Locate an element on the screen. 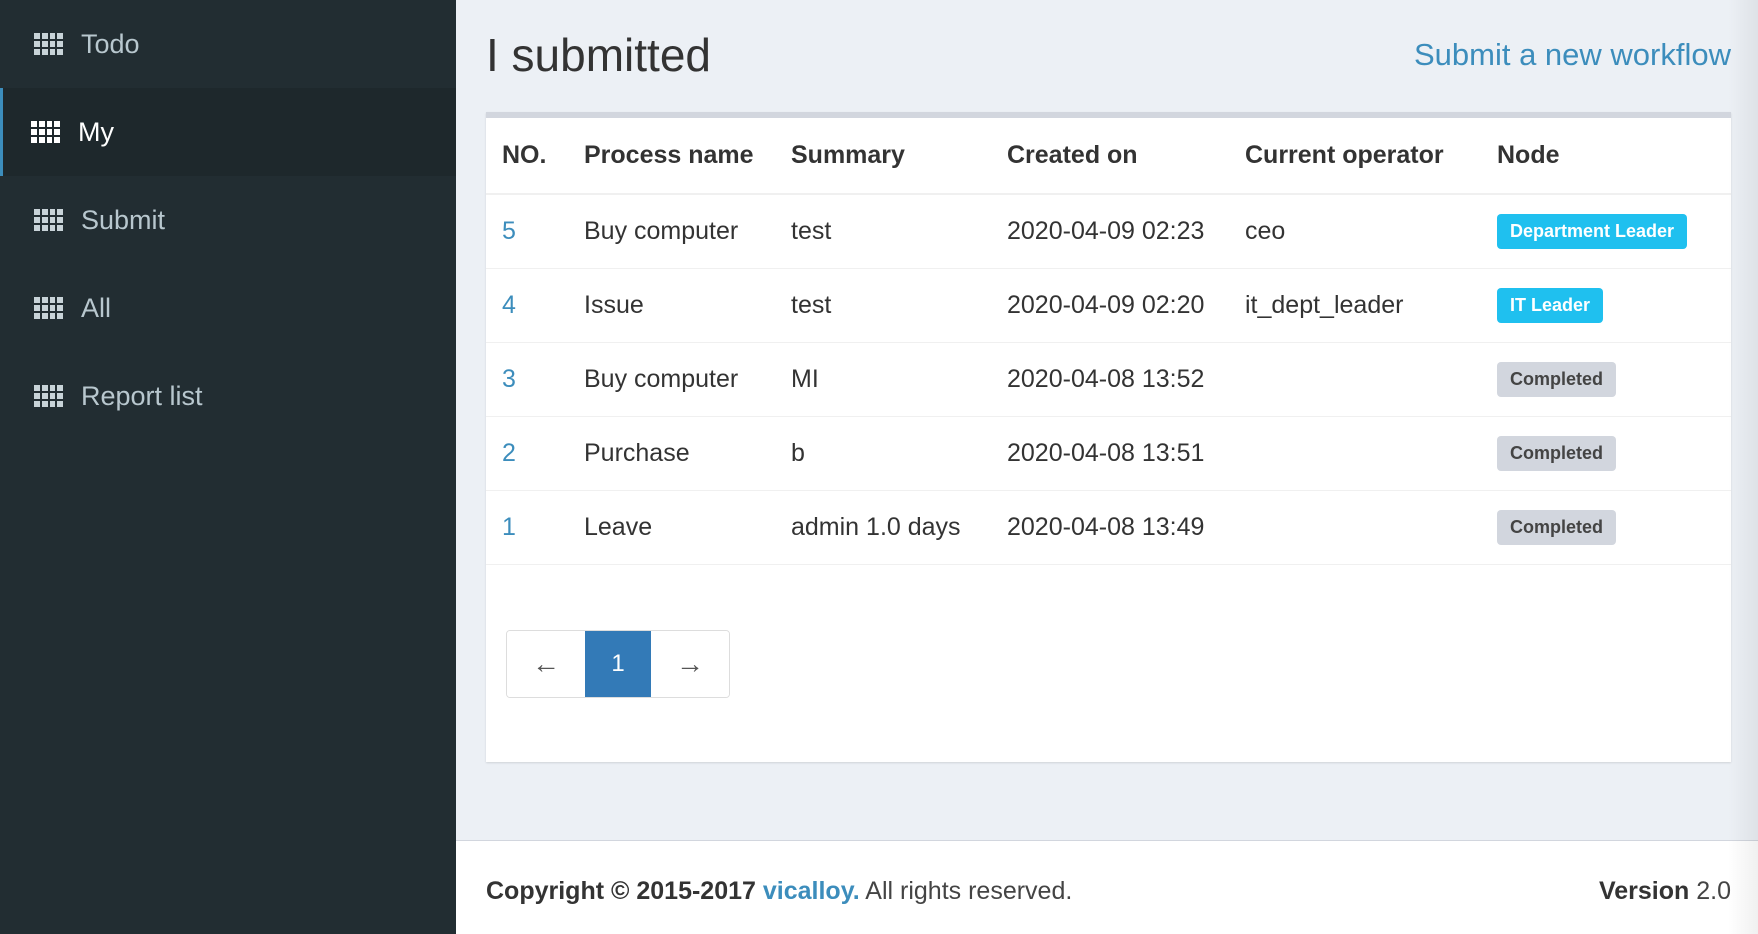  sidebar-item-label: Todo is located at coordinates (110, 43).